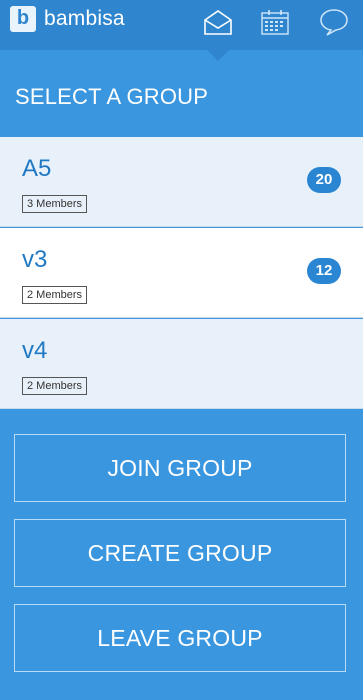 This screenshot has height=700, width=363. I want to click on logo-letter: b, so click(23, 18).